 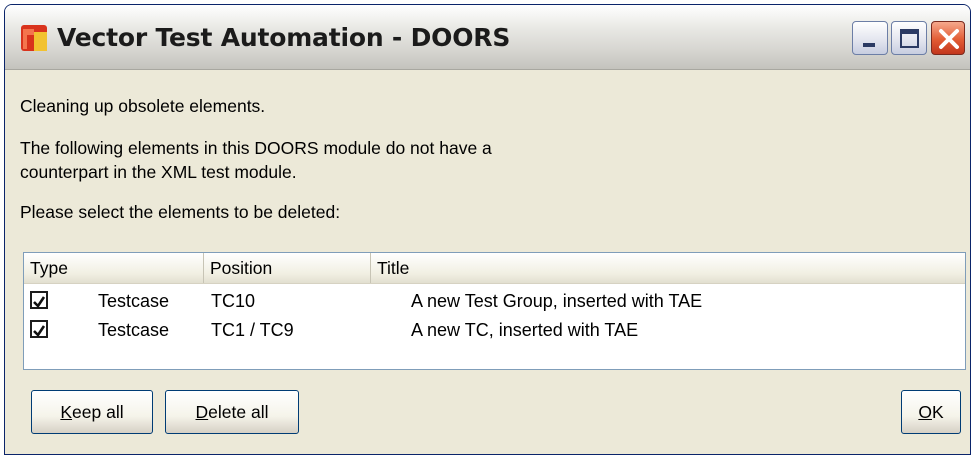 What do you see at coordinates (925, 412) in the screenshot?
I see `ok-mnemonic: O` at bounding box center [925, 412].